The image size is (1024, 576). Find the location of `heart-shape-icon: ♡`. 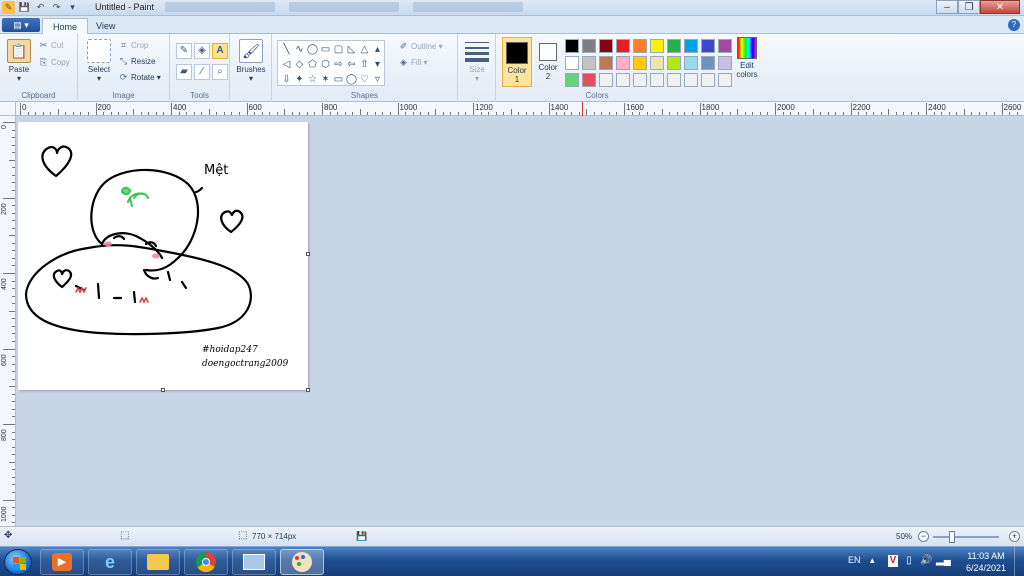

heart-shape-icon: ♡ is located at coordinates (364, 79).